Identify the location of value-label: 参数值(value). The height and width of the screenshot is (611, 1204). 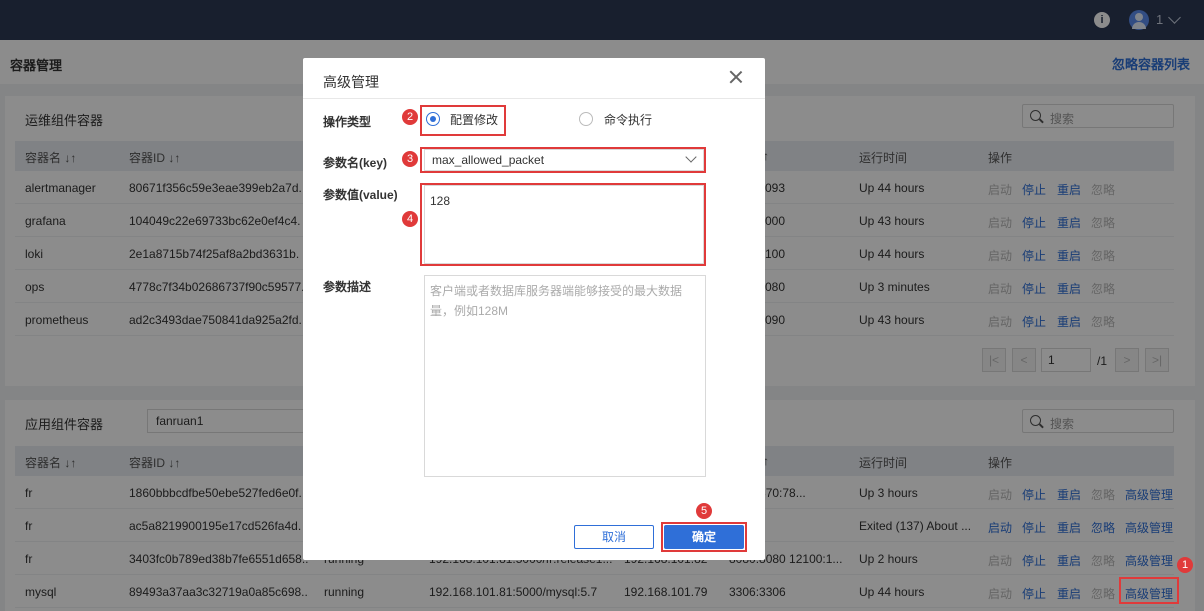
(360, 195).